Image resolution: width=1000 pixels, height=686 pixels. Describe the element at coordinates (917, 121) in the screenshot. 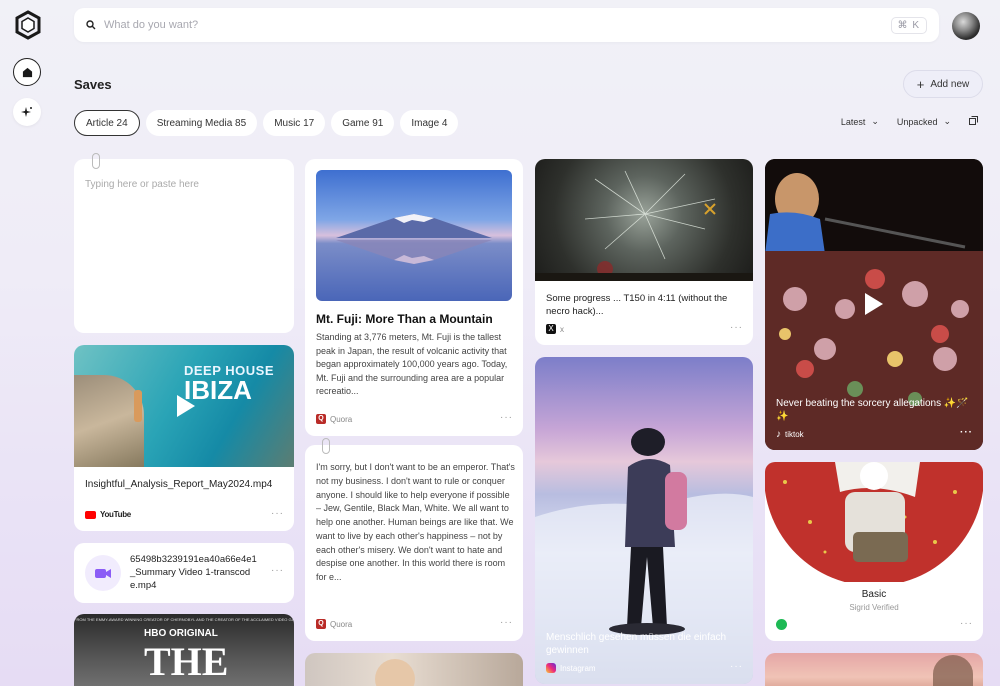

I see `filter-label: Unpacked` at that location.